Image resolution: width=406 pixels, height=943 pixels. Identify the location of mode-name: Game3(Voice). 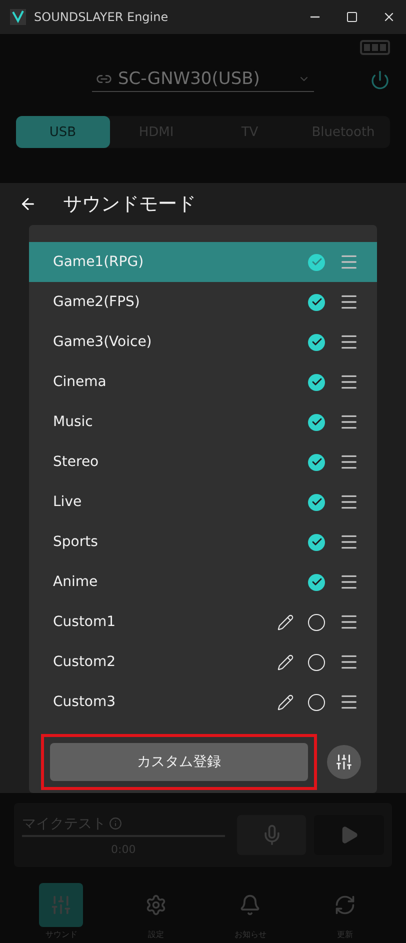
(103, 342).